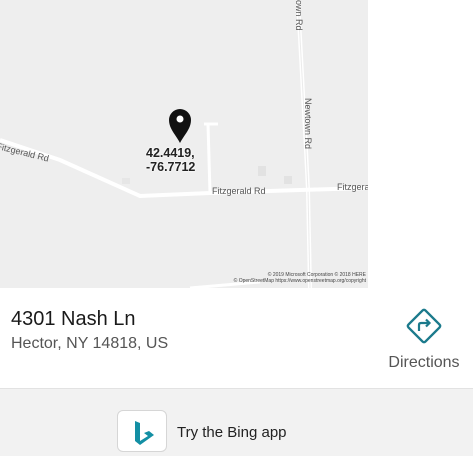 The height and width of the screenshot is (456, 473). I want to click on pin-coordinates: 42.4419, -76.7712, so click(181, 160).